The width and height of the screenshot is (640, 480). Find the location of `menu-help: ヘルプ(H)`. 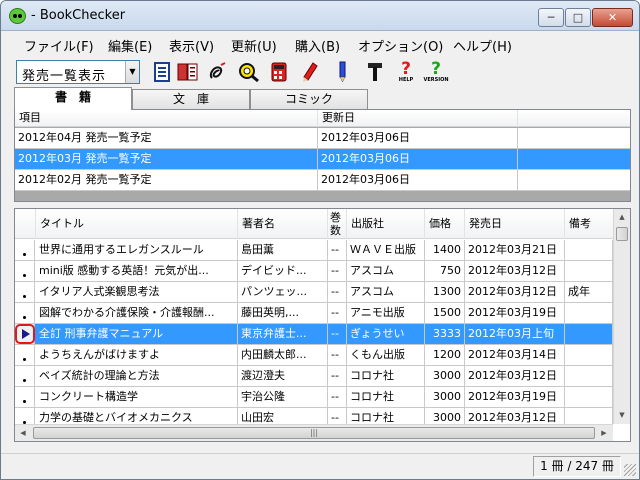

menu-help: ヘルプ(H) is located at coordinates (482, 45).